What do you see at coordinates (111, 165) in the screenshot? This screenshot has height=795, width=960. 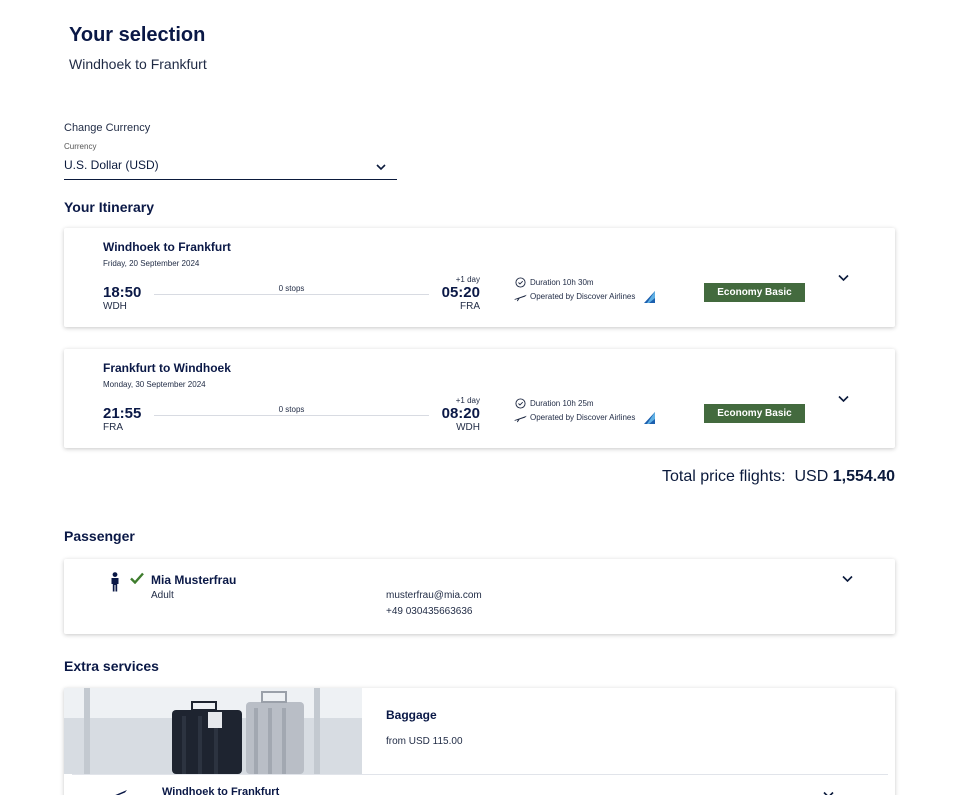 I see `currency-value: U.S. Dollar (USD)` at bounding box center [111, 165].